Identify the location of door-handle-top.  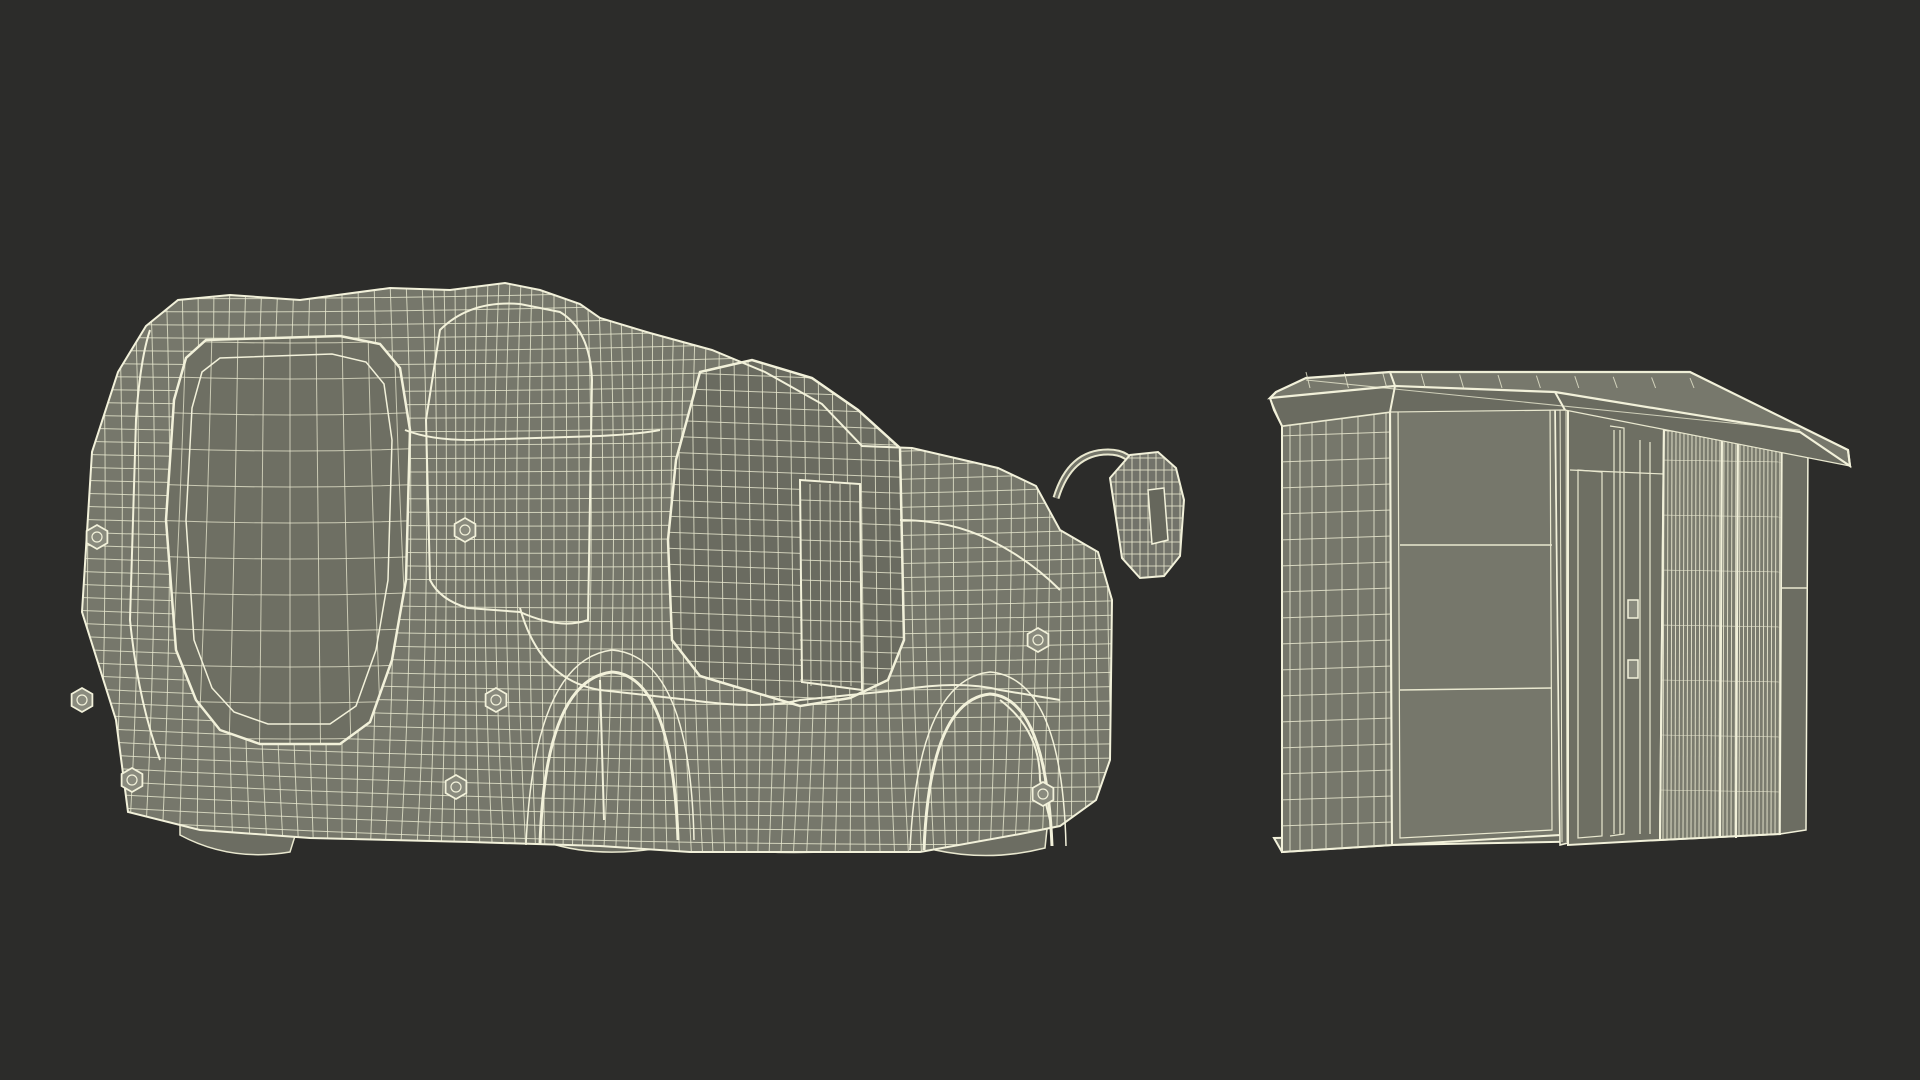
(1633, 609).